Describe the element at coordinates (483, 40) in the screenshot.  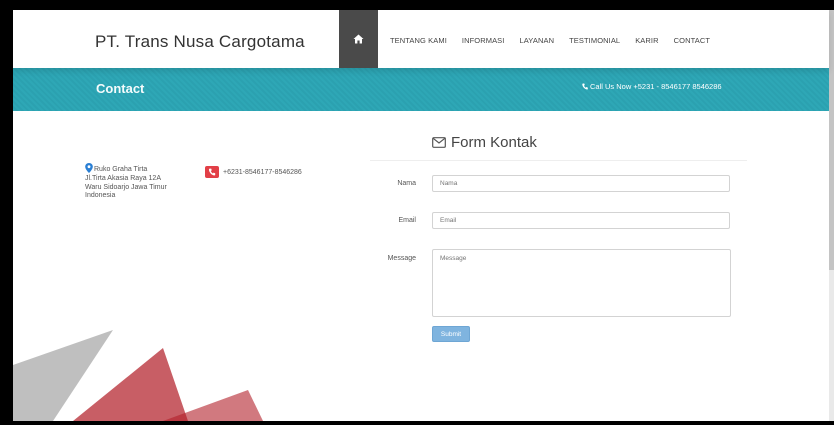
I see `nav-informasi: INFORMASI` at that location.